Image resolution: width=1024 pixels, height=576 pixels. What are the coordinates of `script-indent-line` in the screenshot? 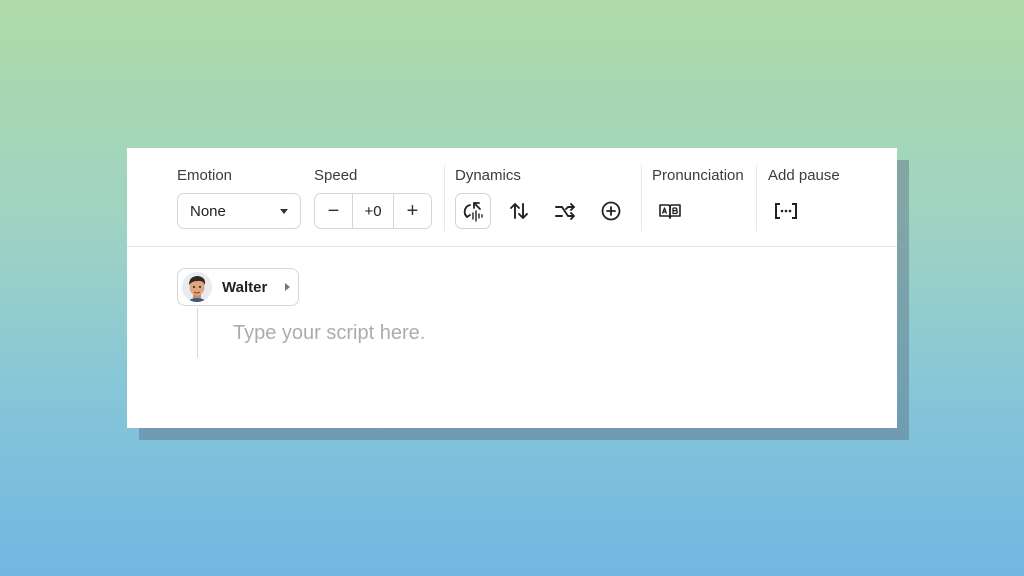 It's located at (197, 333).